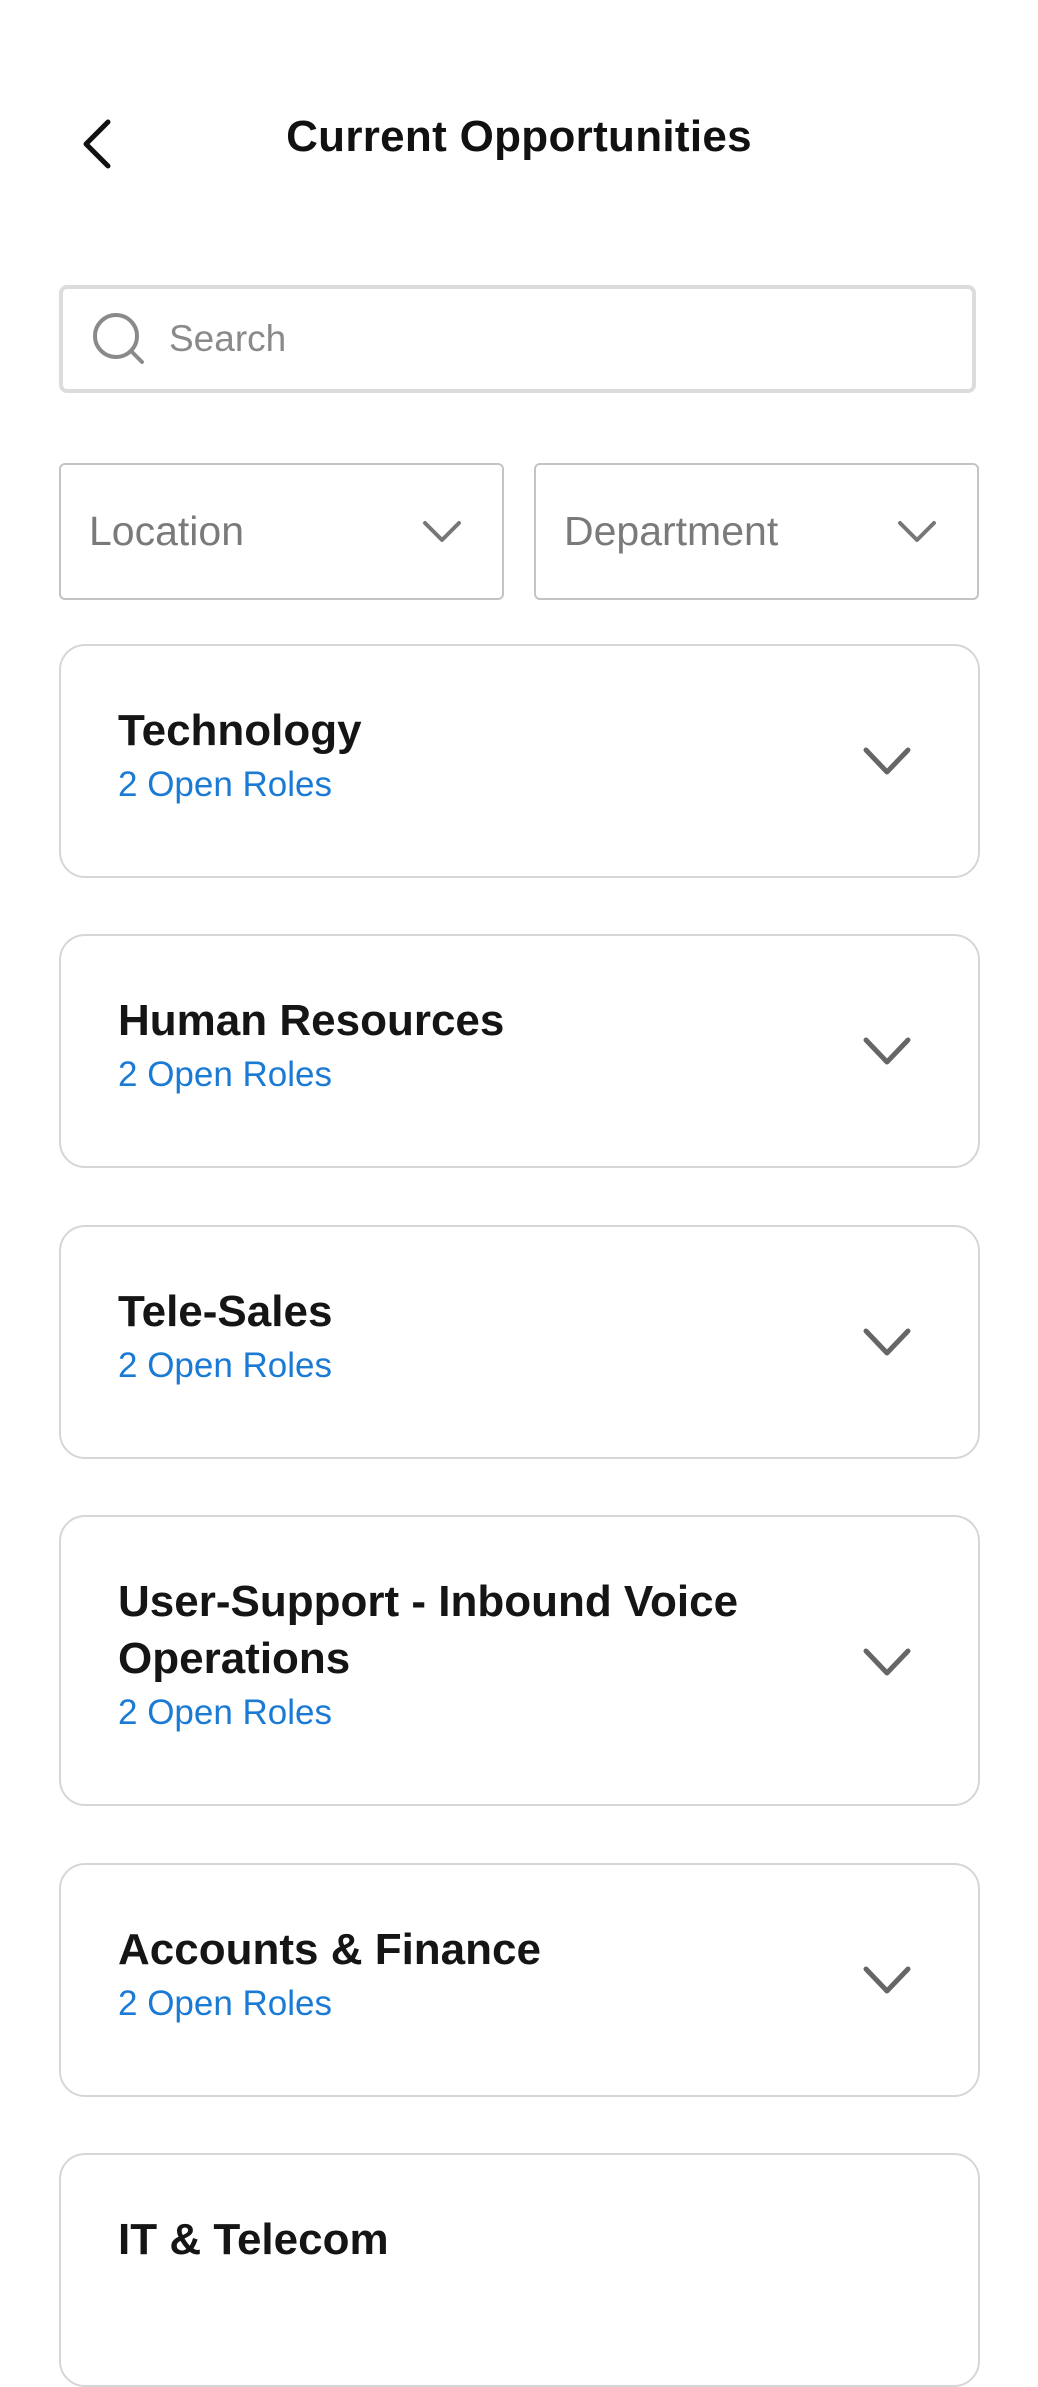  I want to click on department-filter-dropdown: Department, so click(756, 531).